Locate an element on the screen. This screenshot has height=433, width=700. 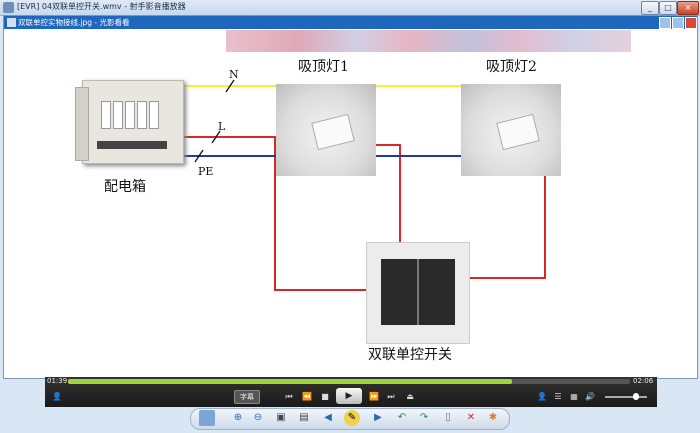
delete-icon: ✕ is located at coordinates (471, 418).